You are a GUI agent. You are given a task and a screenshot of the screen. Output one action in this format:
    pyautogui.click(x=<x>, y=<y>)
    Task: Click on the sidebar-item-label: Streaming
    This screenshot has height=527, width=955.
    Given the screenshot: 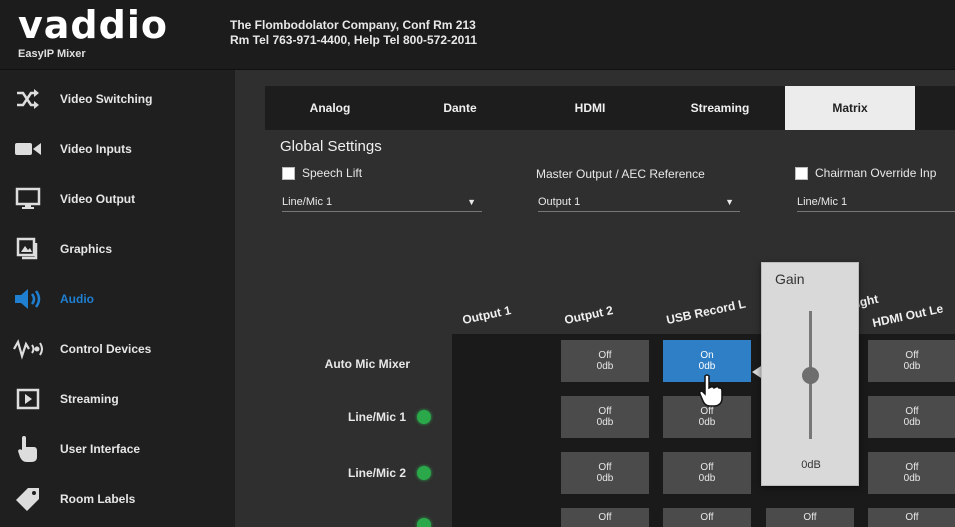 What is the action you would take?
    pyautogui.click(x=89, y=399)
    